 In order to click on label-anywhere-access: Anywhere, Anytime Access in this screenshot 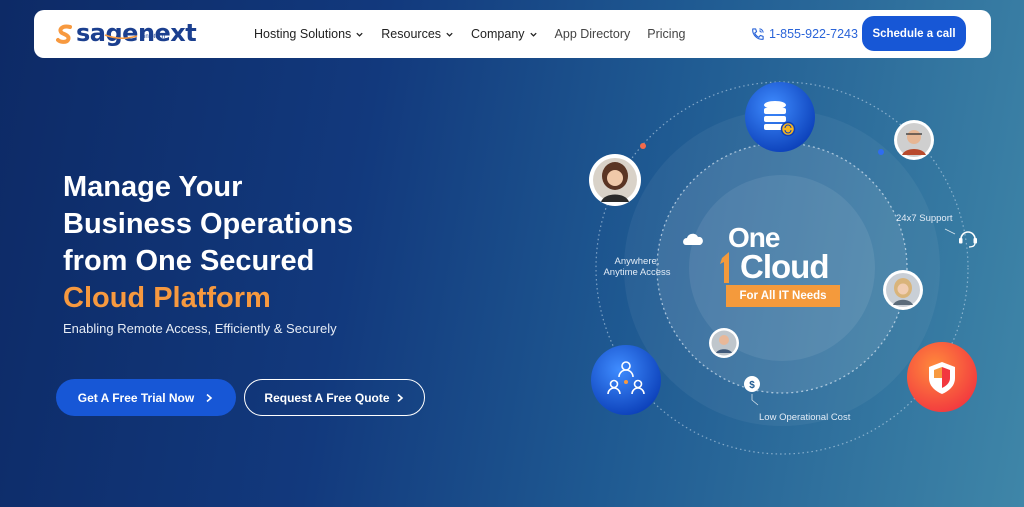, I will do `click(637, 267)`.